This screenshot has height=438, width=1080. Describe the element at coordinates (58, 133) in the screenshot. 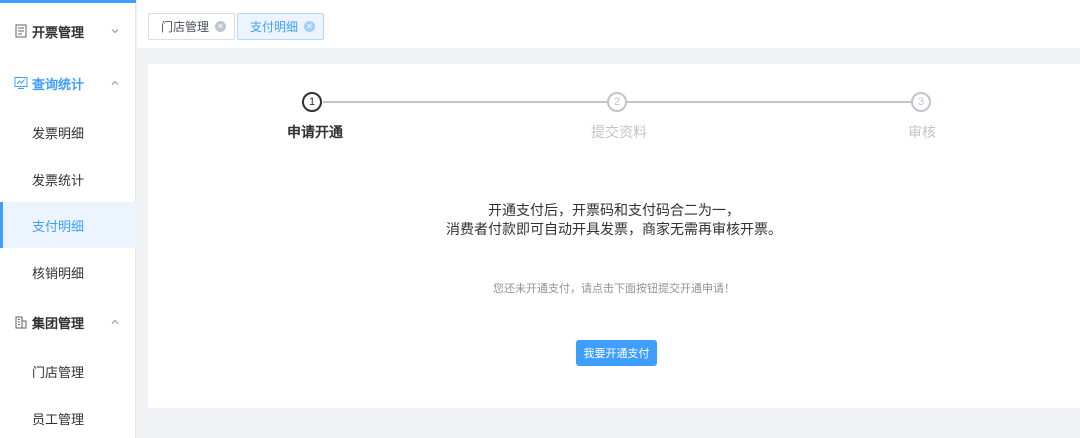

I see `sidebar-item-label: 发票明细` at that location.